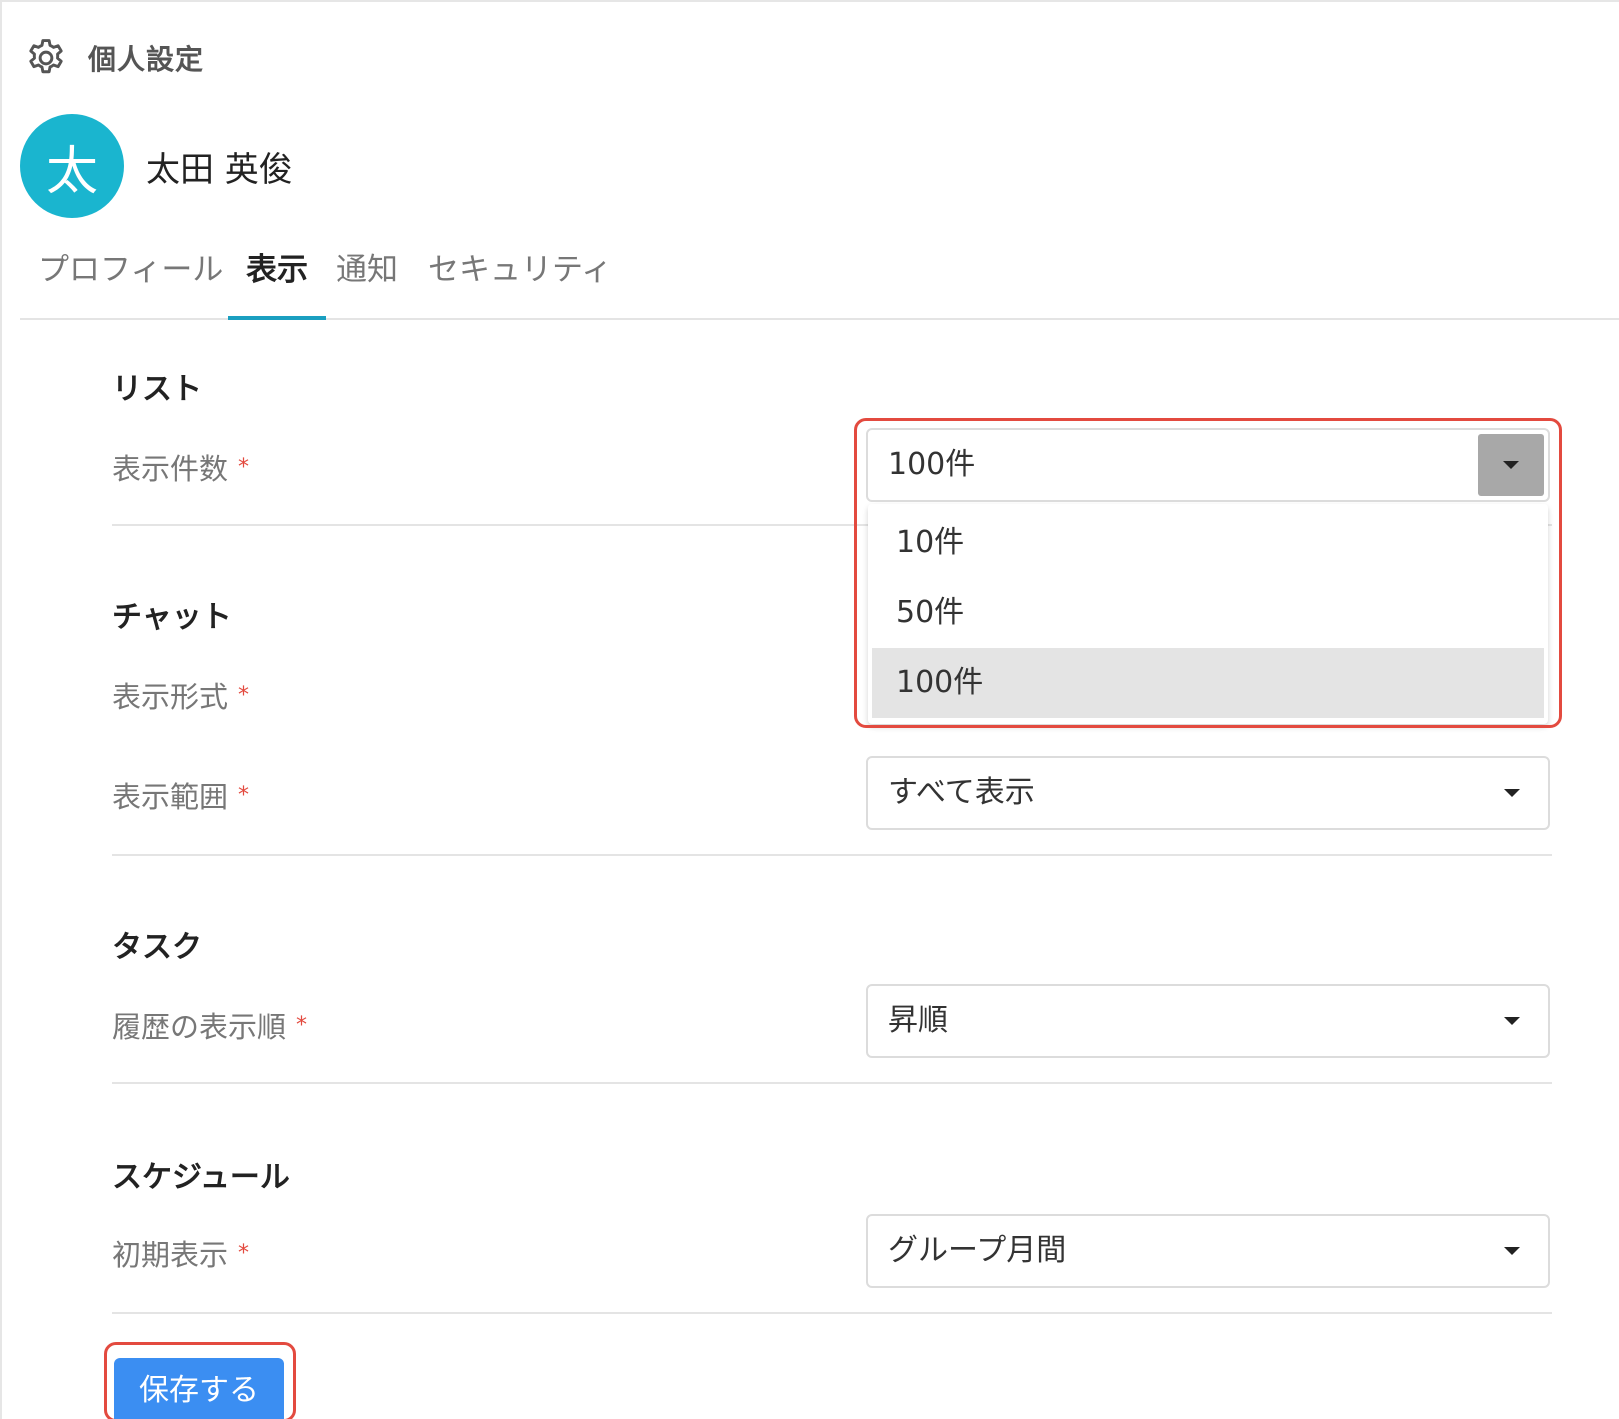 The image size is (1619, 1419). I want to click on field-label-history-order: 履歴の表示順 *, so click(209, 1025).